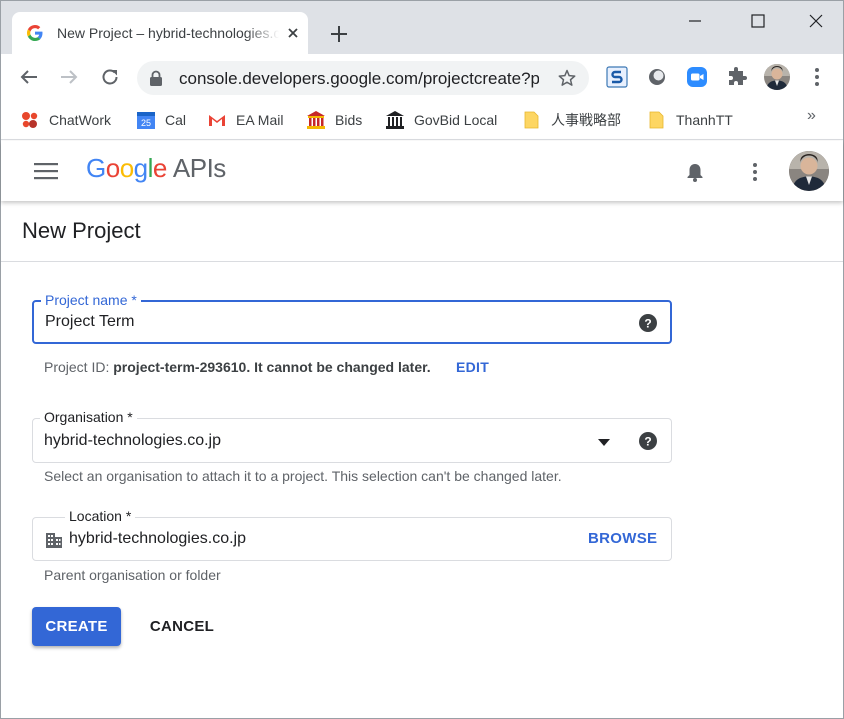 This screenshot has height=719, width=844. Describe the element at coordinates (422, 231) in the screenshot. I see `page-title-bar: New Project` at that location.